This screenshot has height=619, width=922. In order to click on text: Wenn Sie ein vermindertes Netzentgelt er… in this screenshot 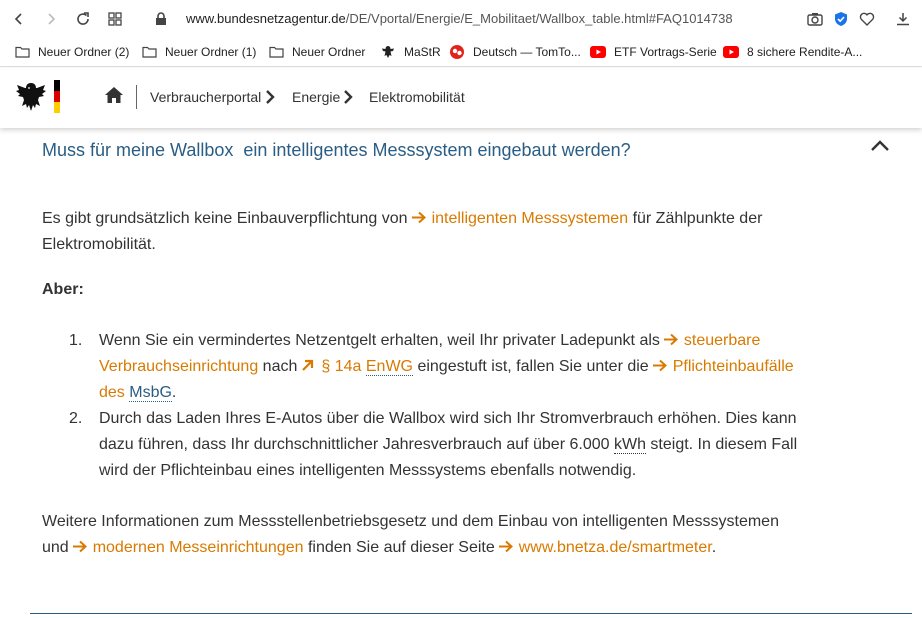, I will do `click(379, 340)`.